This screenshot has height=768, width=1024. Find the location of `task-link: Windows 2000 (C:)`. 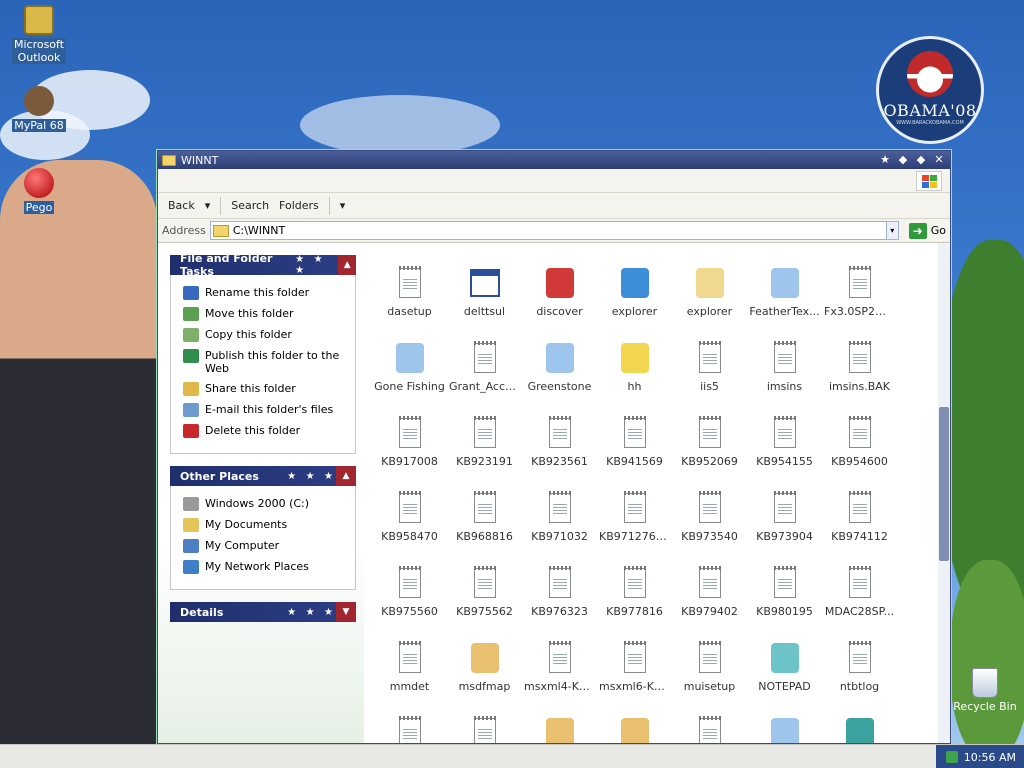

task-link: Windows 2000 (C:) is located at coordinates (266, 504).